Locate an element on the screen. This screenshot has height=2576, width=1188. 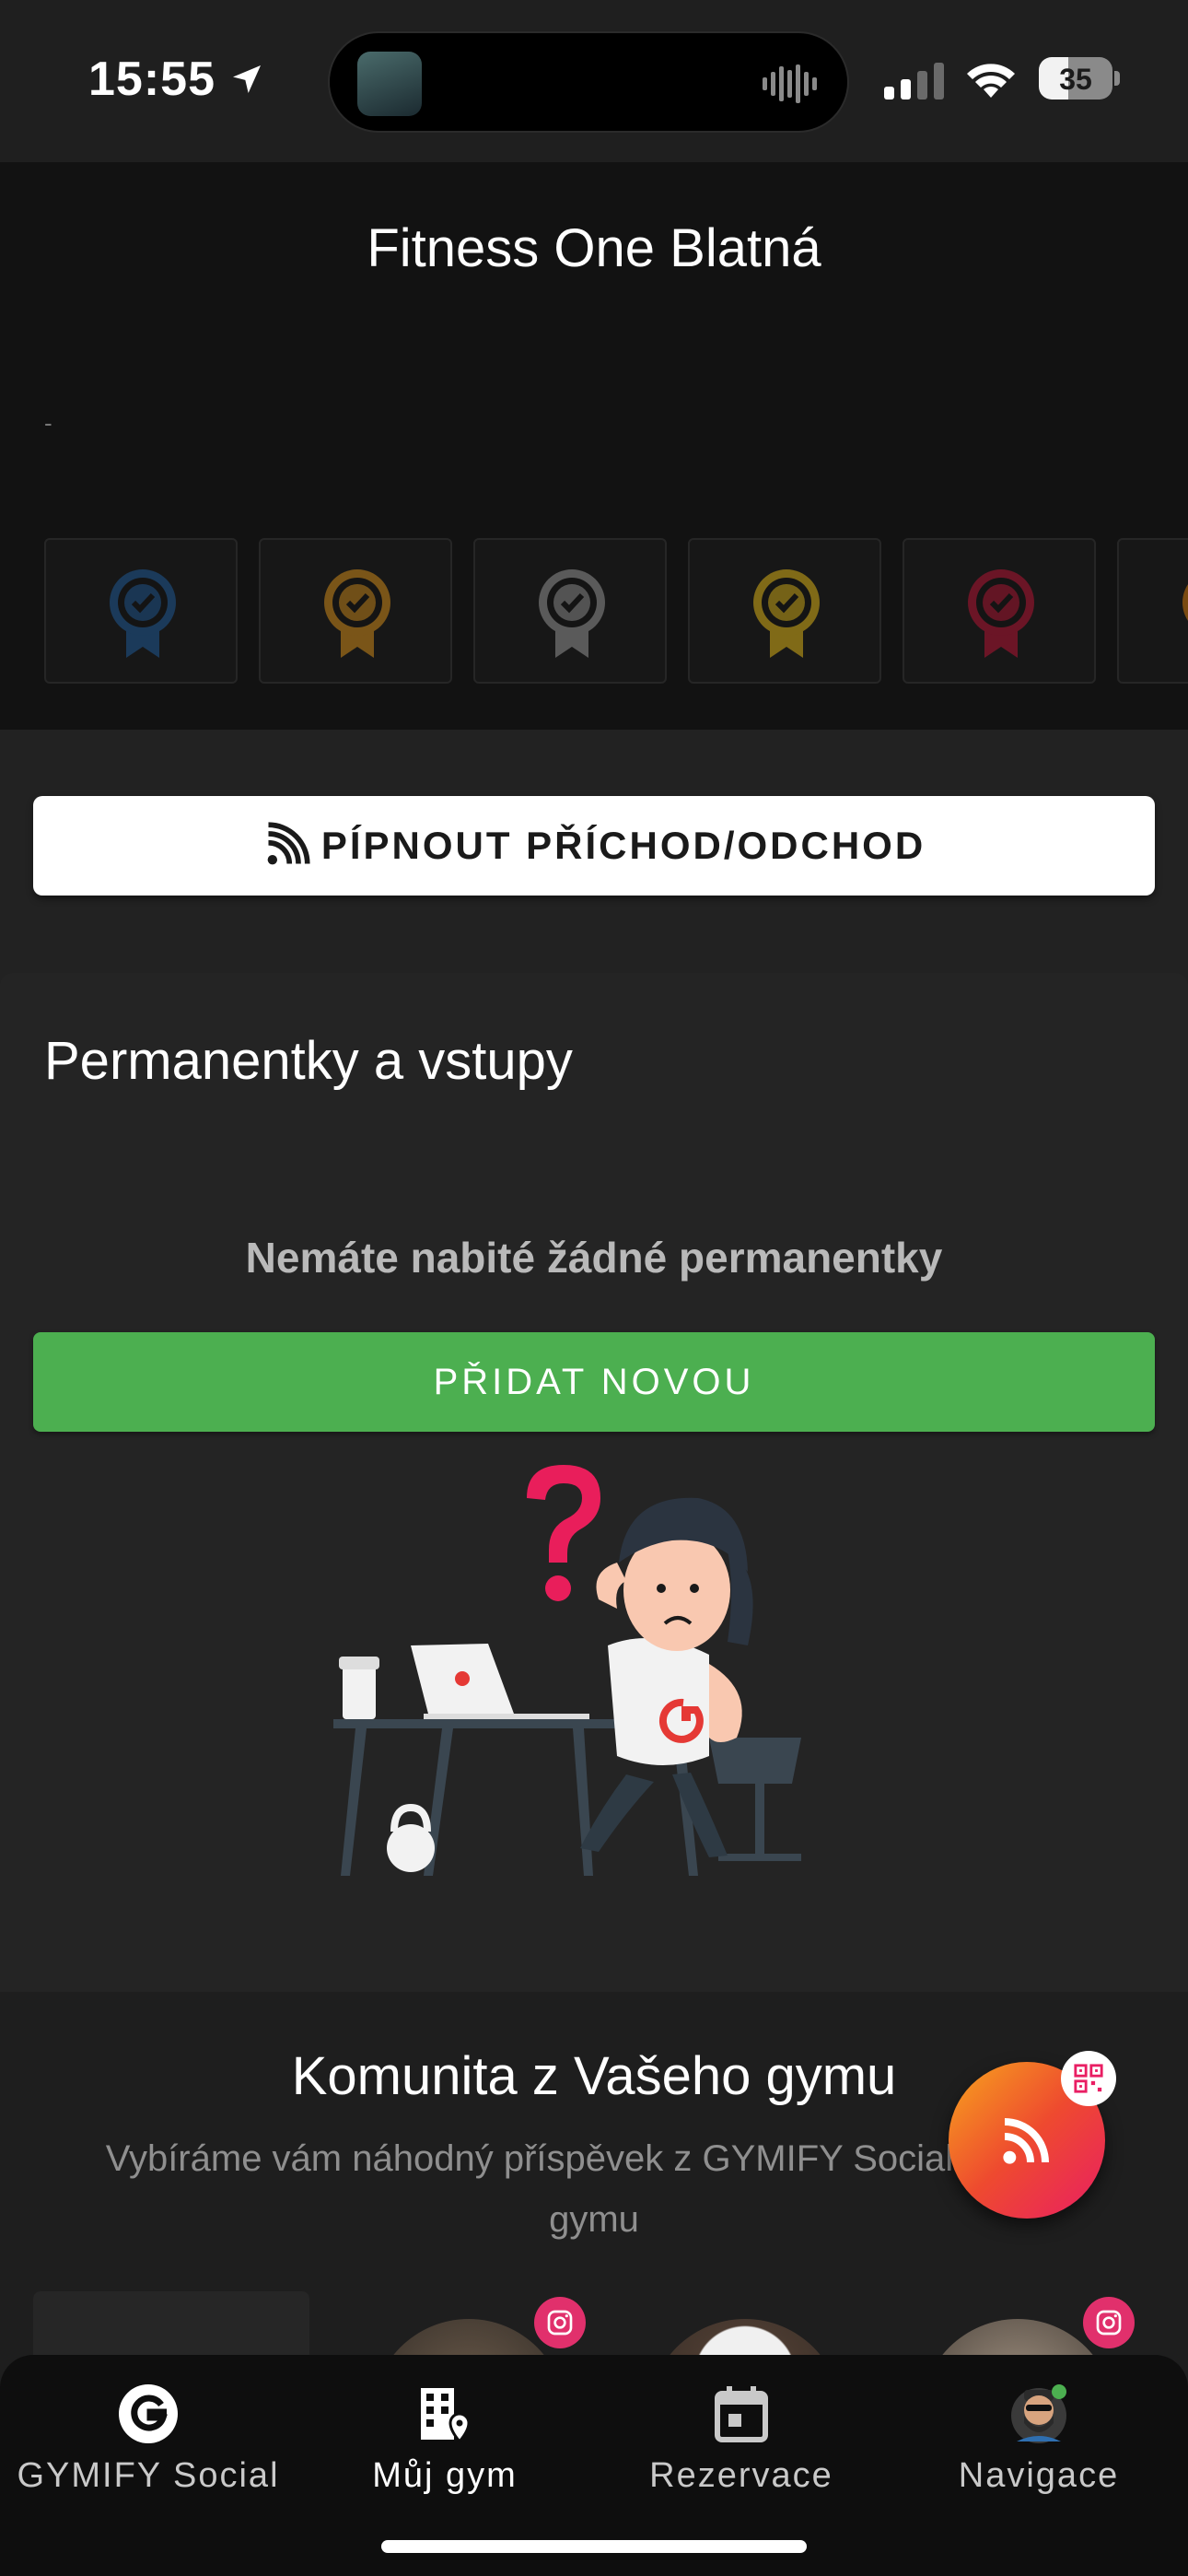
home-indicator is located at coordinates (594, 2546).